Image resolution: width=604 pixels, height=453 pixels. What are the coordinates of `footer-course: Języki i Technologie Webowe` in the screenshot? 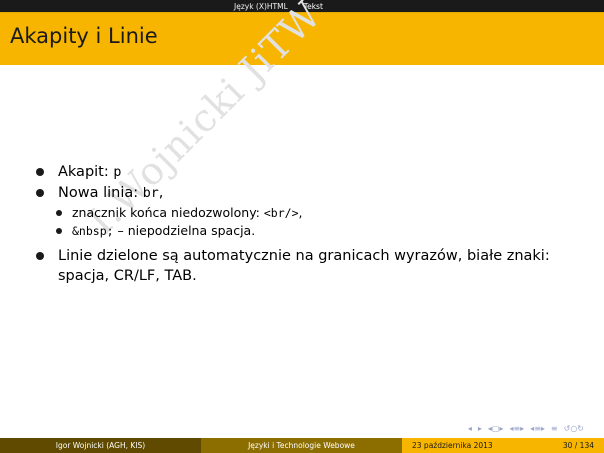 It's located at (301, 445).